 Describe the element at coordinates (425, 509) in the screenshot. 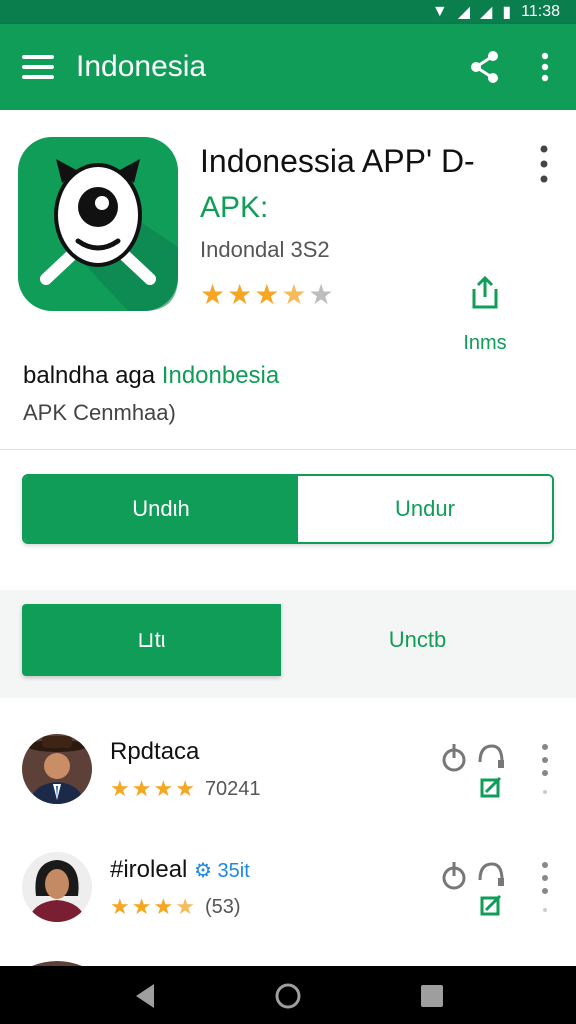

I see `undur-button: Undur` at that location.